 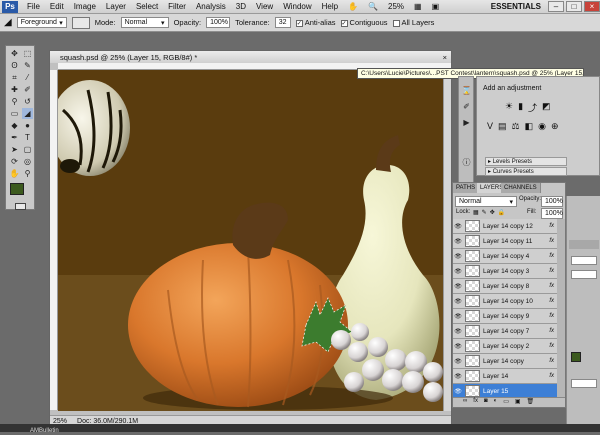 I want to click on color-balance-icon: ⚖, so click(x=516, y=126).